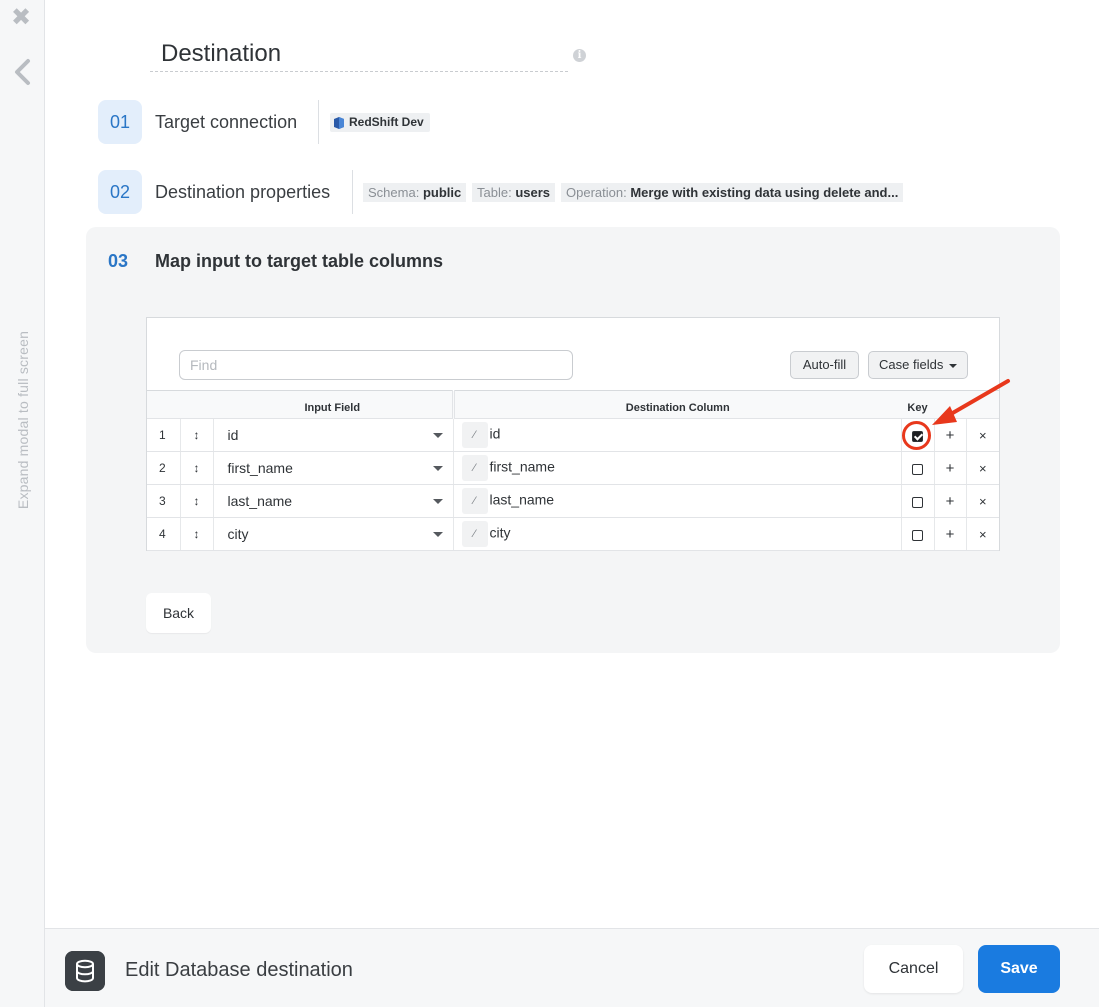 This screenshot has height=1007, width=1099. I want to click on destination-column-header: Destination Column, so click(677, 404).